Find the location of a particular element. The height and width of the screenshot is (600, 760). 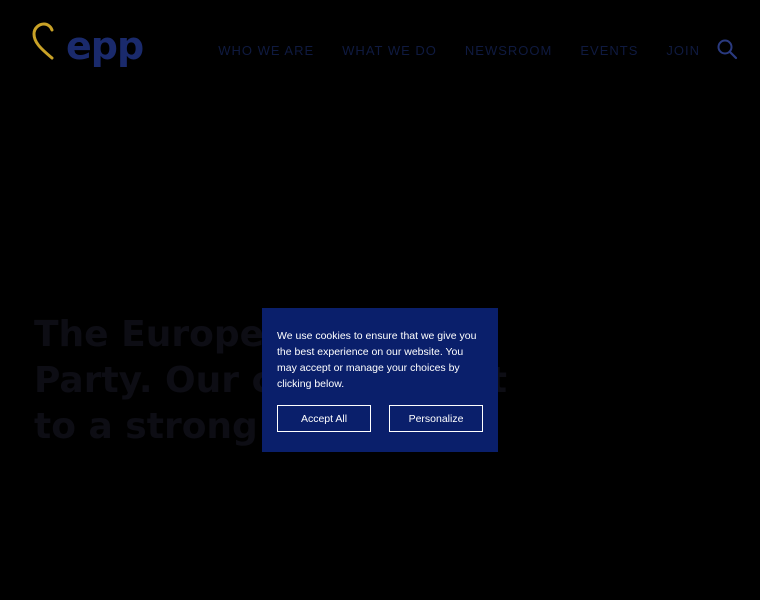

nav-item-what-we-do: What we do is located at coordinates (389, 50).